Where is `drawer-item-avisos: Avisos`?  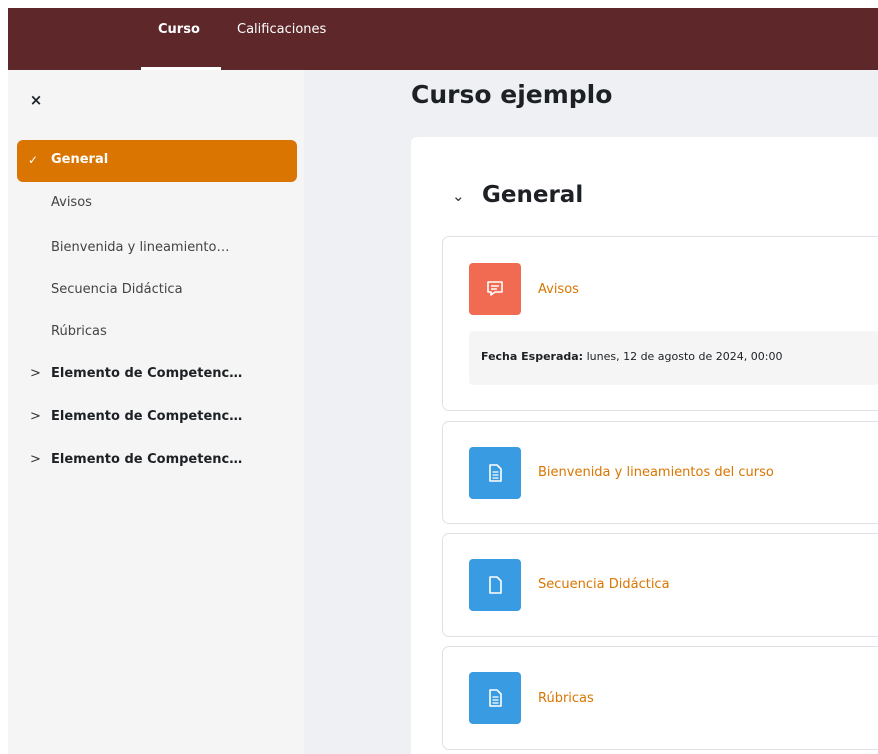 drawer-item-avisos: Avisos is located at coordinates (71, 202).